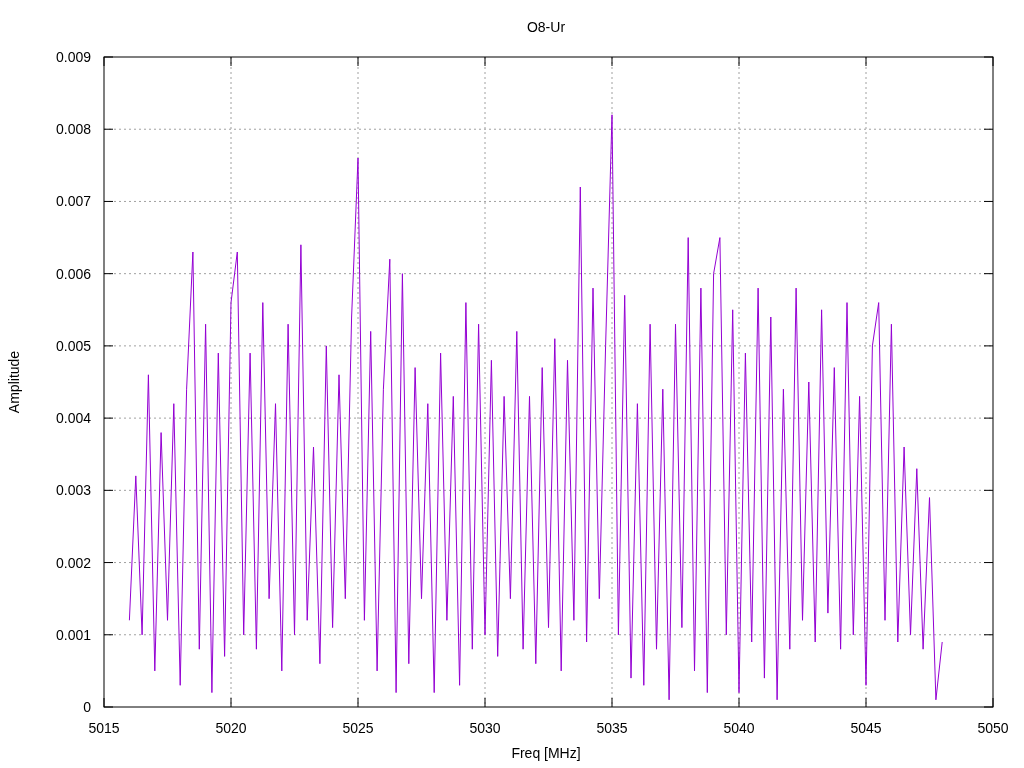 Image resolution: width=1024 pixels, height=768 pixels. Describe the element at coordinates (73, 201) in the screenshot. I see `tick-label: 0.007` at that location.